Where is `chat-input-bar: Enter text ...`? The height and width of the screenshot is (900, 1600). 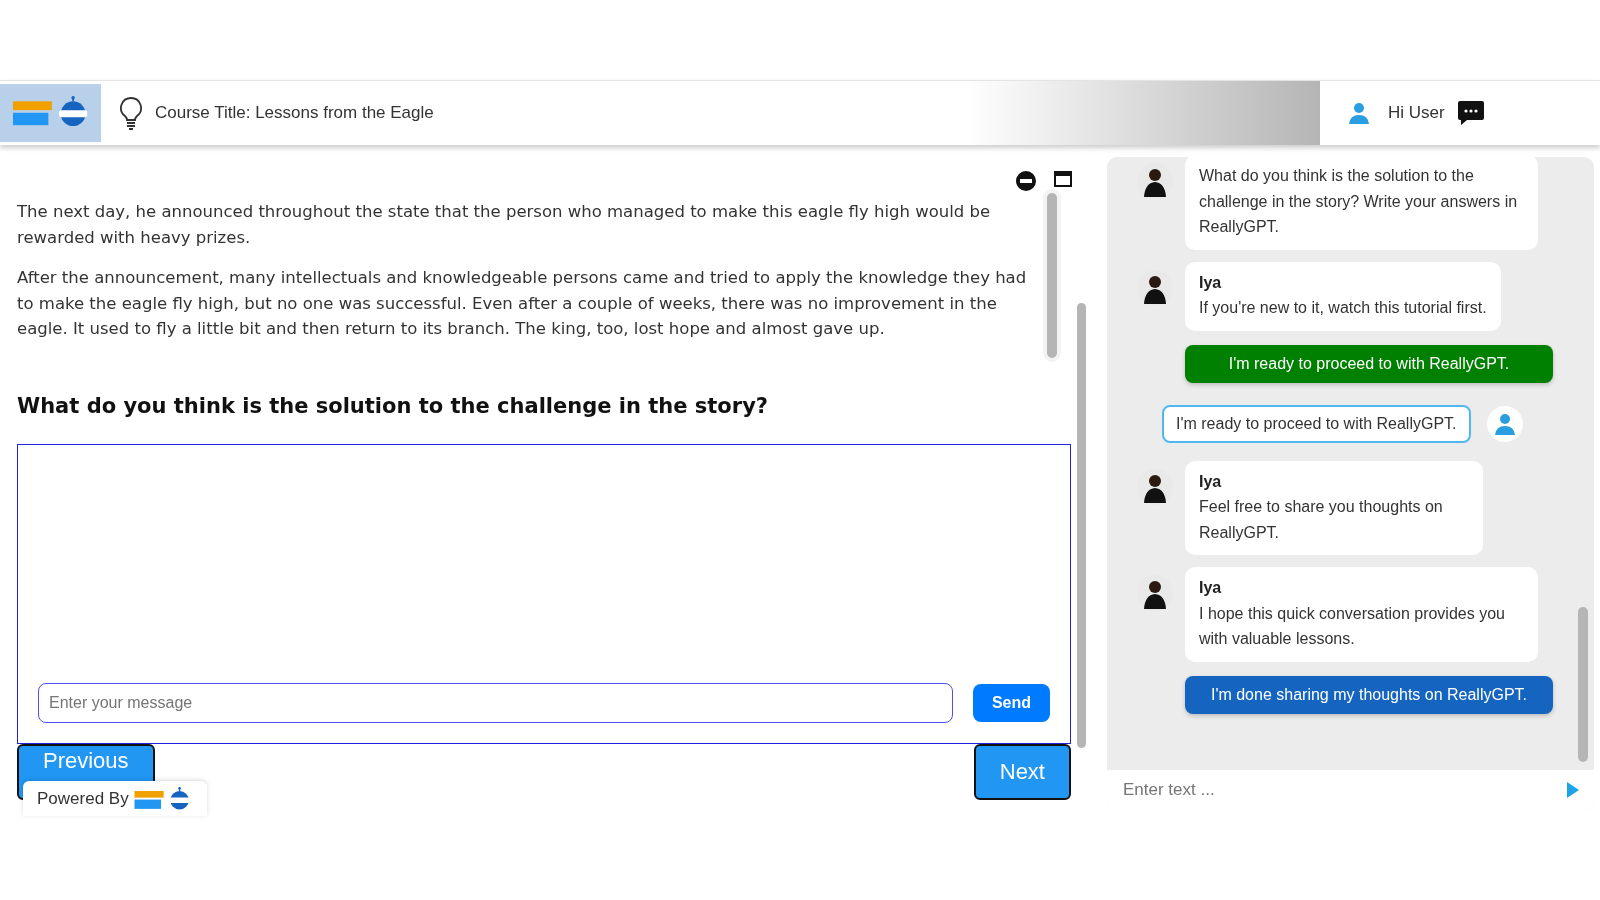 chat-input-bar: Enter text ... is located at coordinates (1350, 790).